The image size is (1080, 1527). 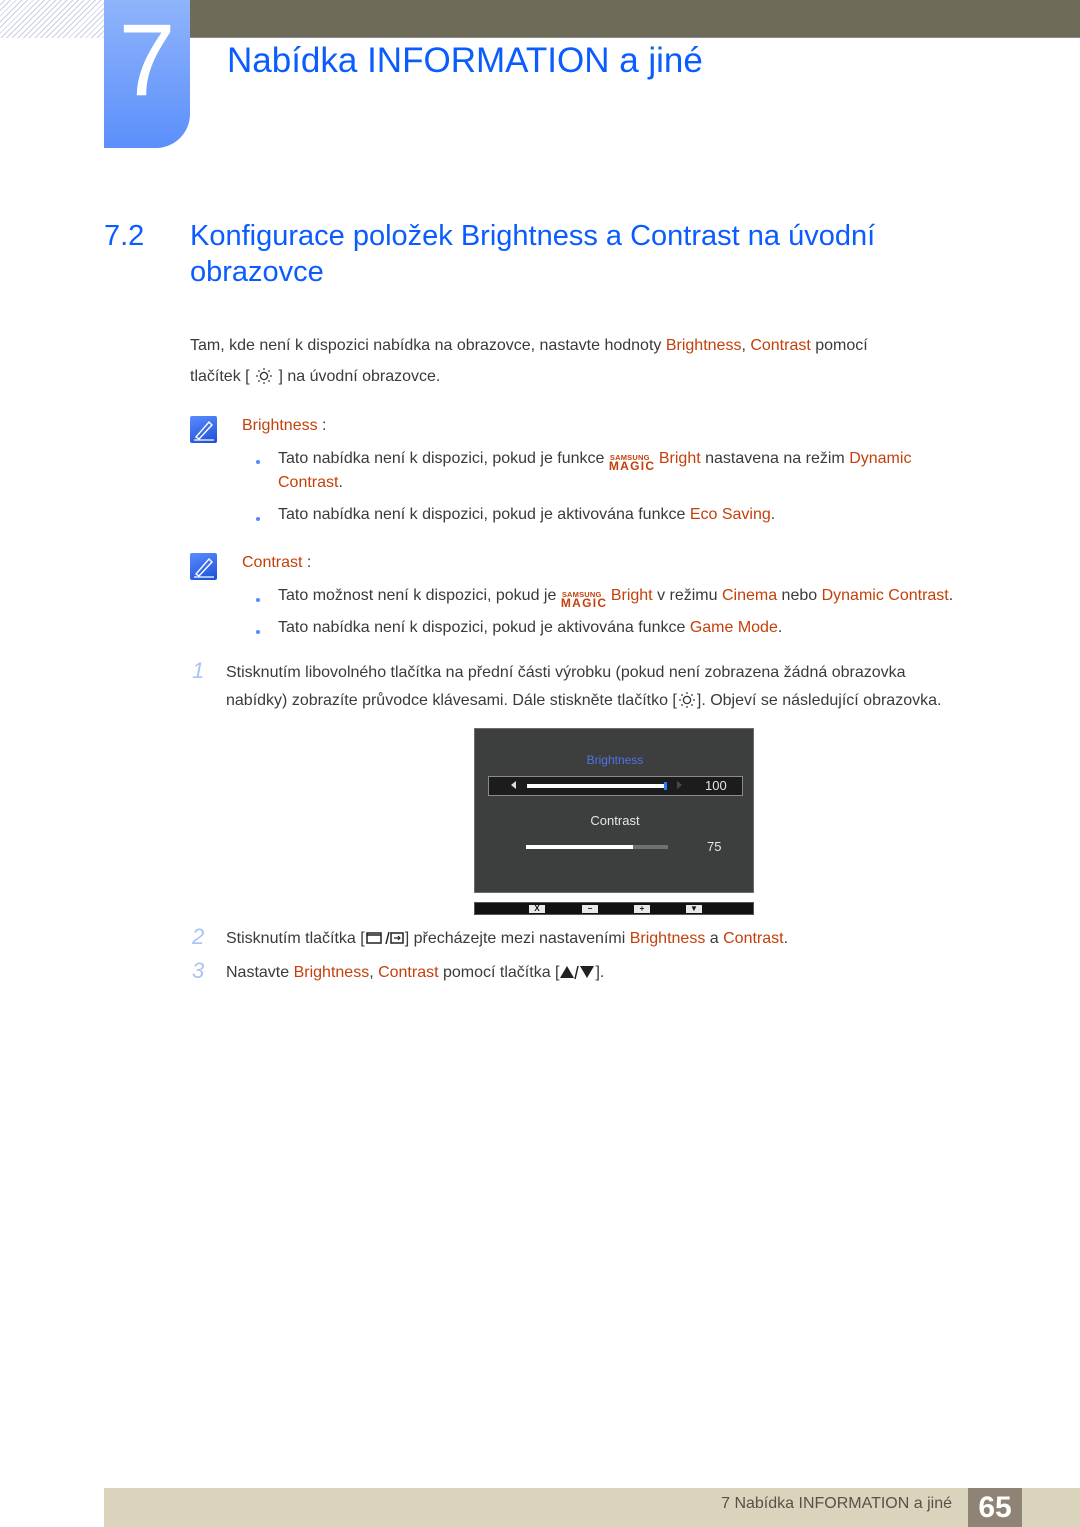 What do you see at coordinates (703, 345) in the screenshot?
I see `hl-brightness: Brightness` at bounding box center [703, 345].